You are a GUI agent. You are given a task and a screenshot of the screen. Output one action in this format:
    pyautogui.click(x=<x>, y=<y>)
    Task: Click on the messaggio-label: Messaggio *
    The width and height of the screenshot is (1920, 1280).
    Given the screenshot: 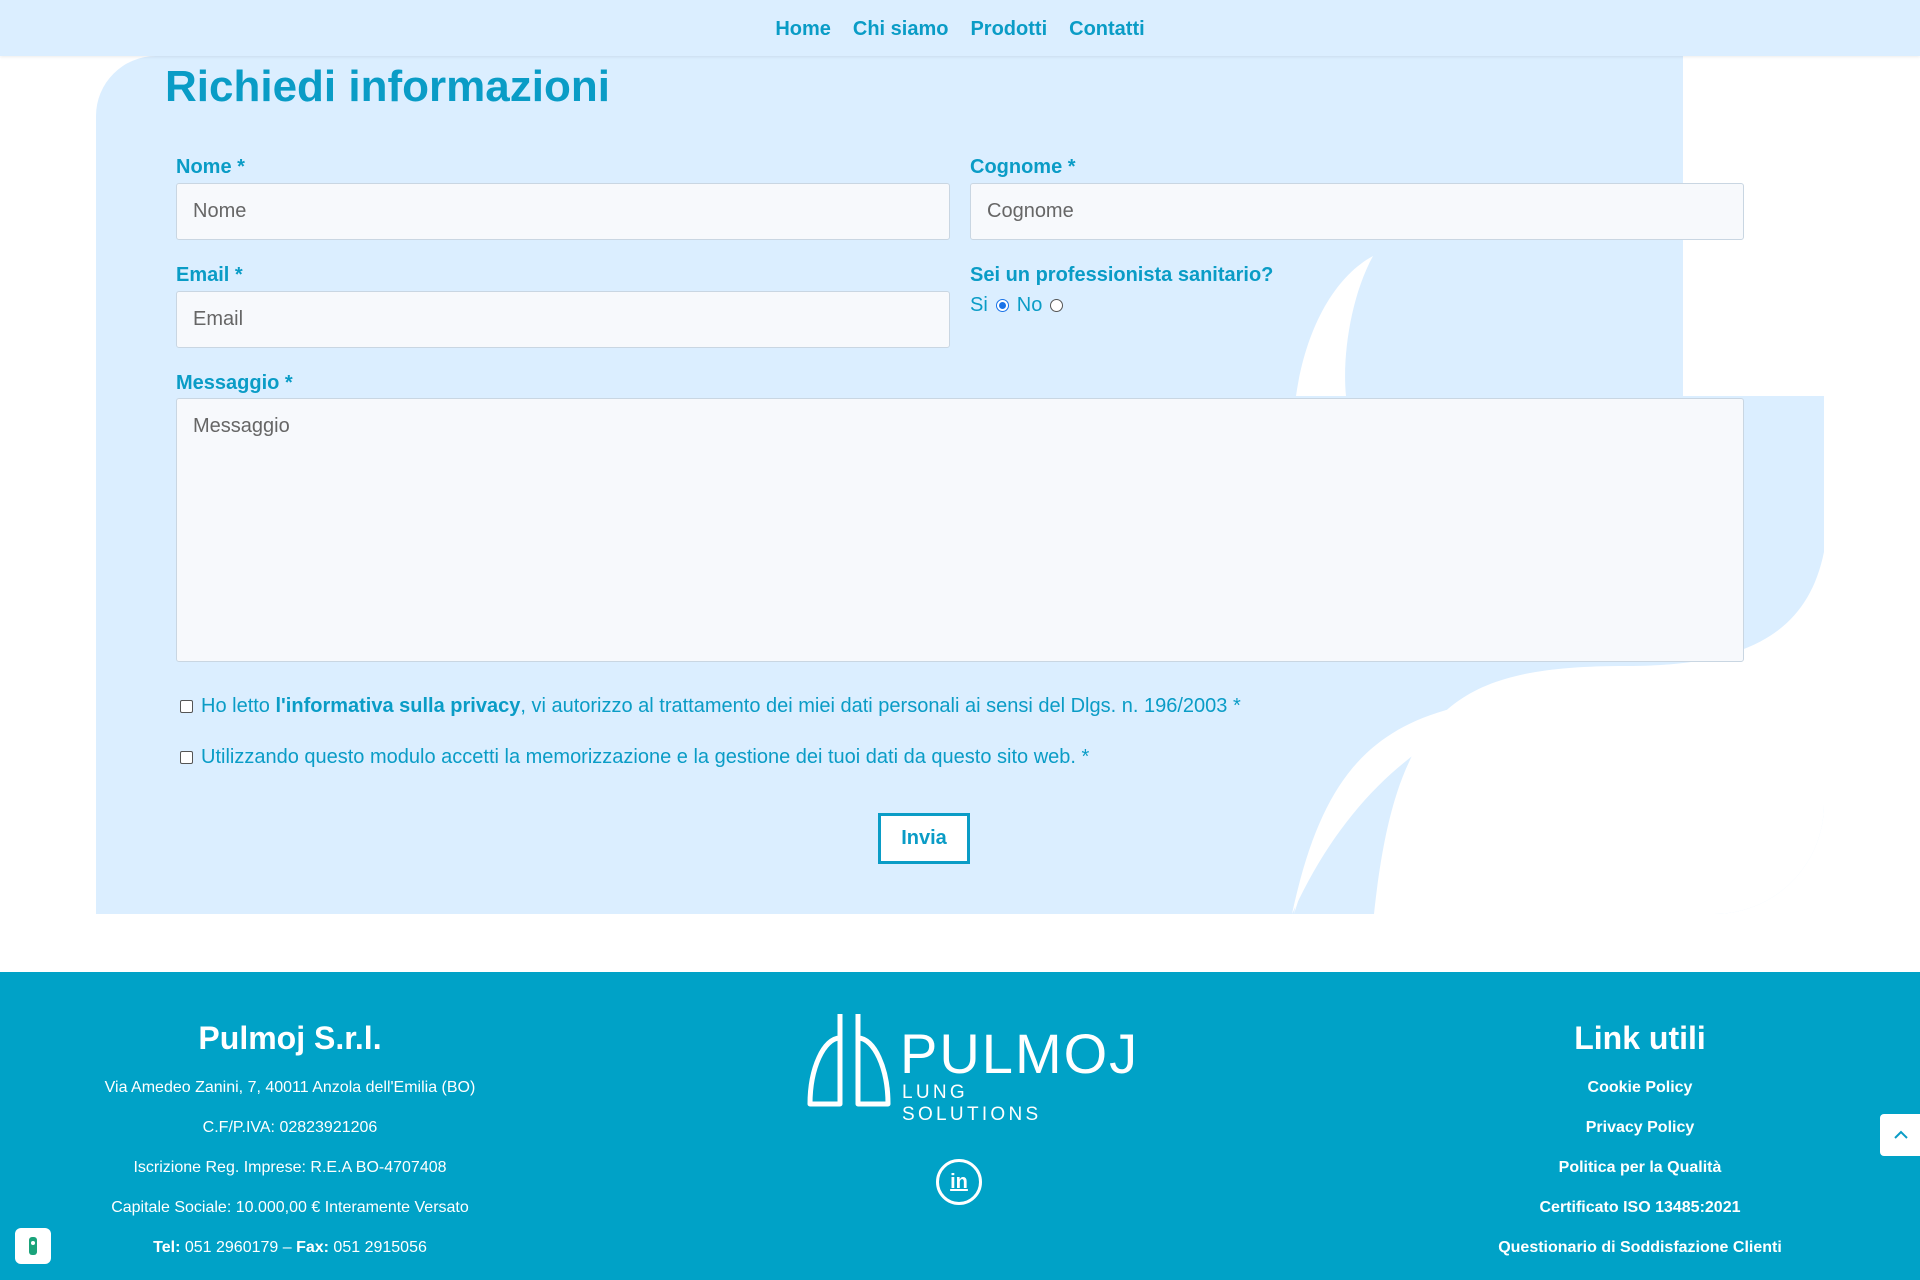 What is the action you would take?
    pyautogui.click(x=234, y=383)
    